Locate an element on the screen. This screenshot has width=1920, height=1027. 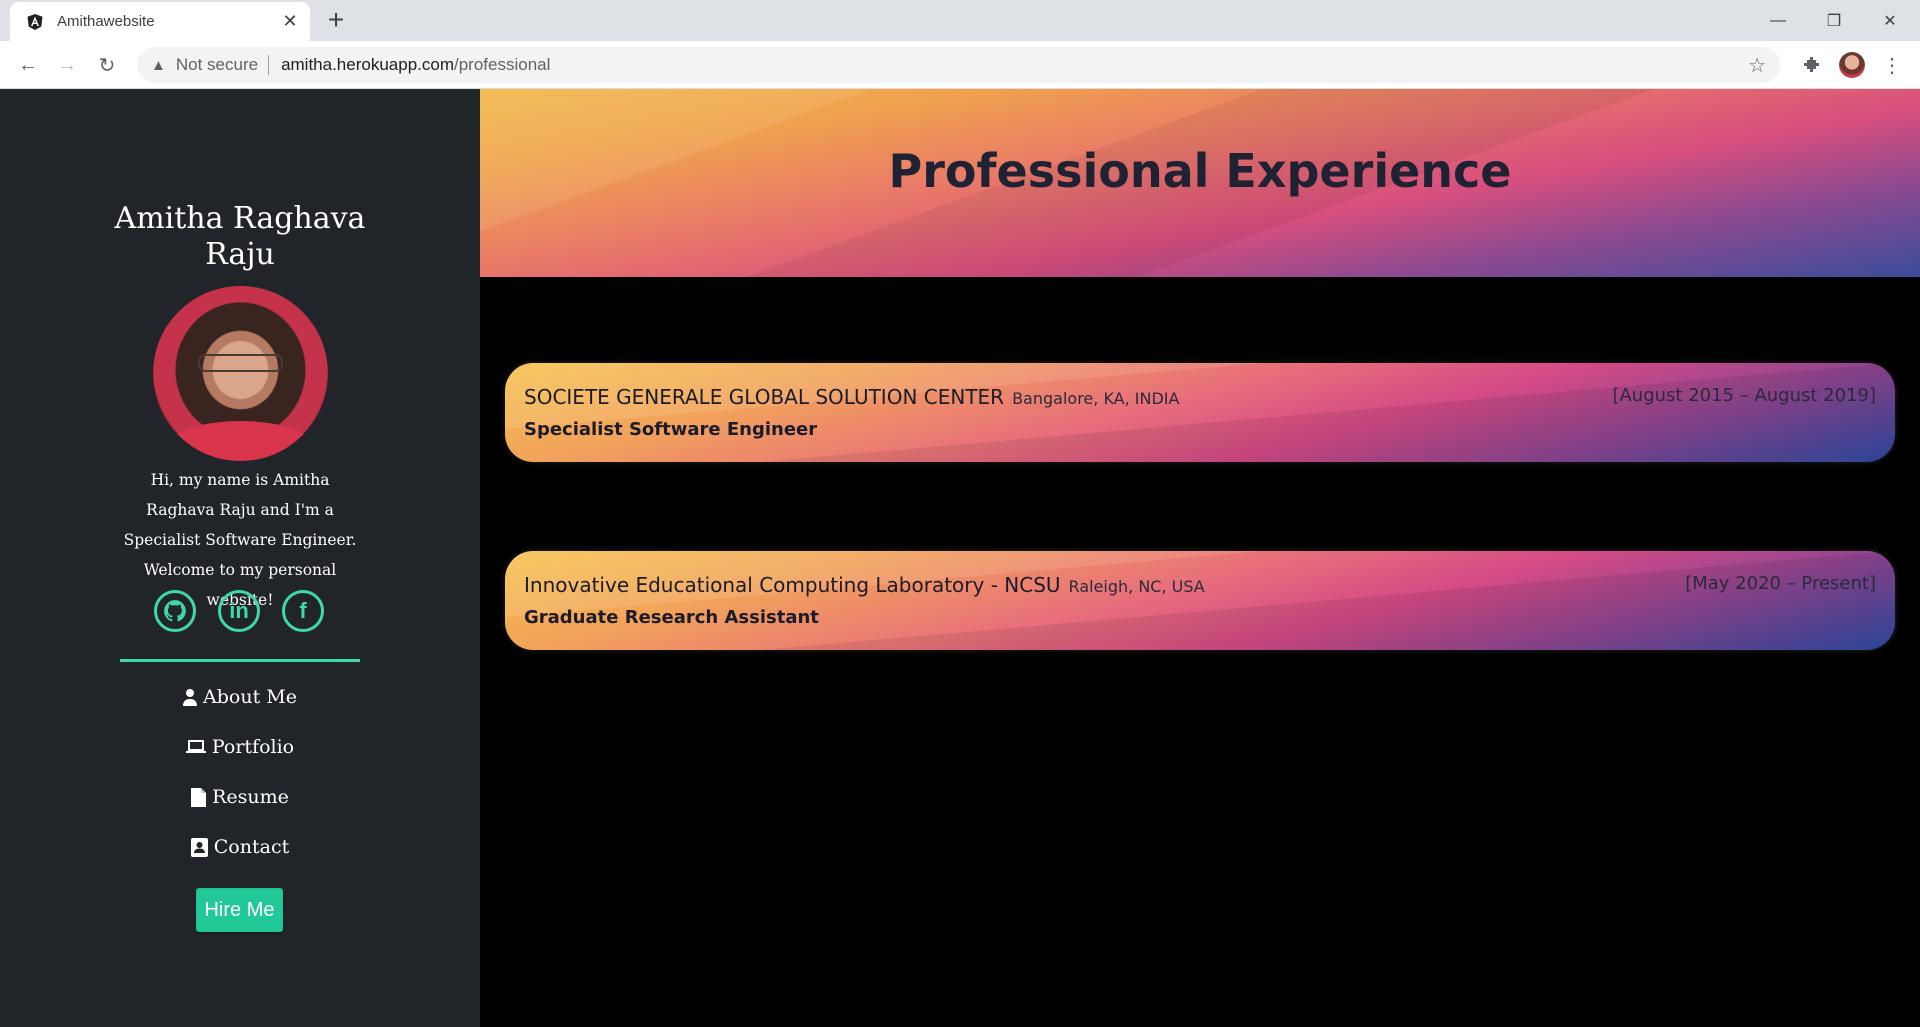
nav-about-me: About Me is located at coordinates (240, 697).